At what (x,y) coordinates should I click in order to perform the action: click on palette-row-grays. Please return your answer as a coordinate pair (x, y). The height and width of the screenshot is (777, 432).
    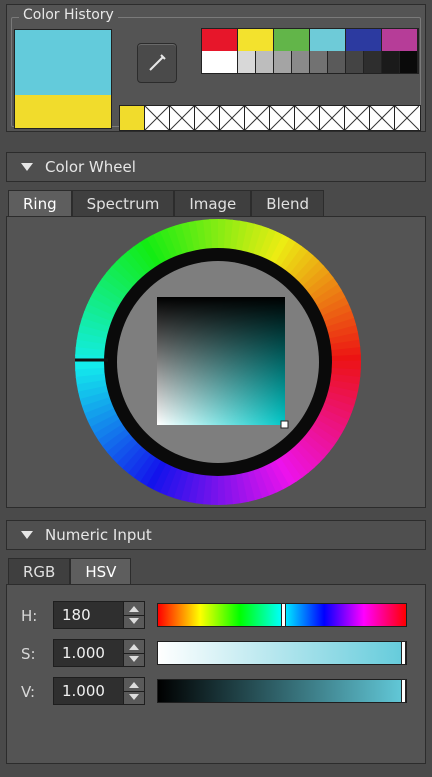
    Looking at the image, I should click on (310, 62).